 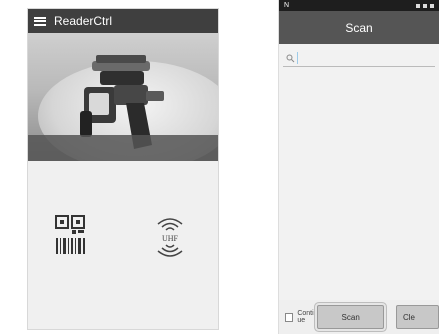 I want to click on signal-icon, so click(x=425, y=5).